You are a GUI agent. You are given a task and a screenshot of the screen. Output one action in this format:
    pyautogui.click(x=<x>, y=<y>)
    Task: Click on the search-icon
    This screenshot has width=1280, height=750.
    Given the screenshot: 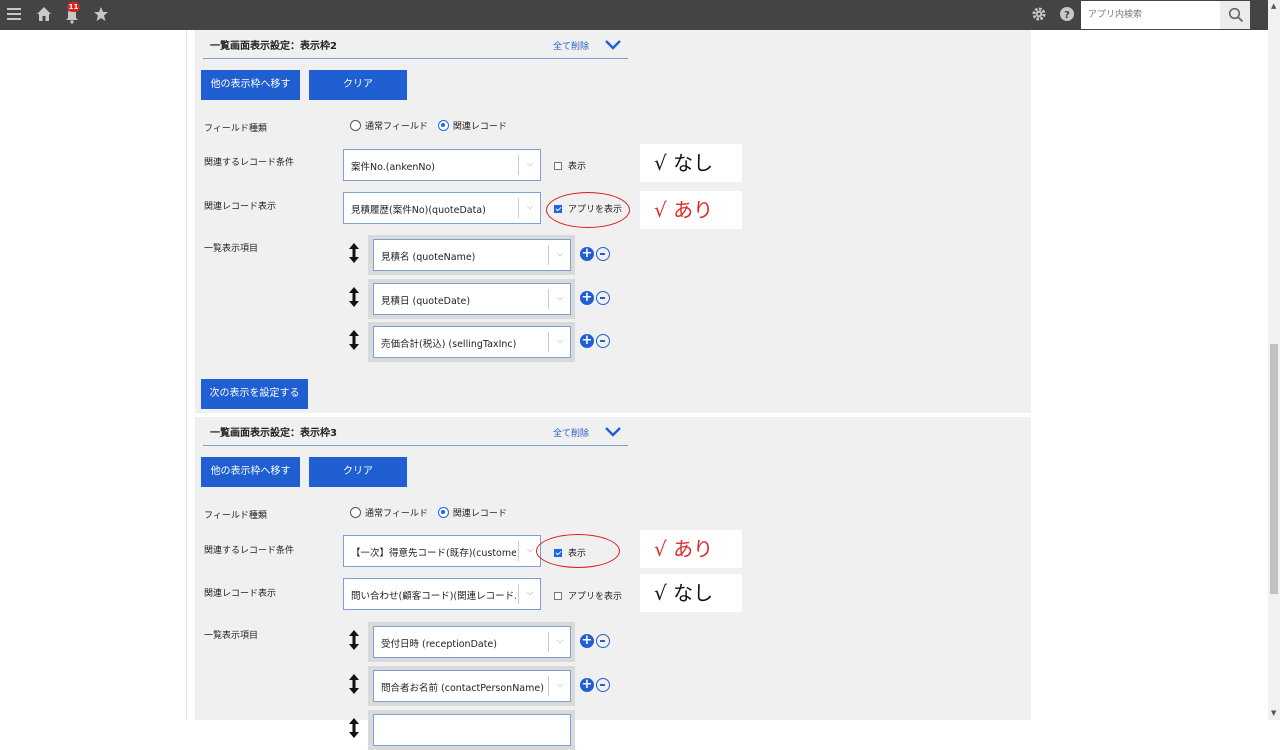 What is the action you would take?
    pyautogui.click(x=1236, y=16)
    